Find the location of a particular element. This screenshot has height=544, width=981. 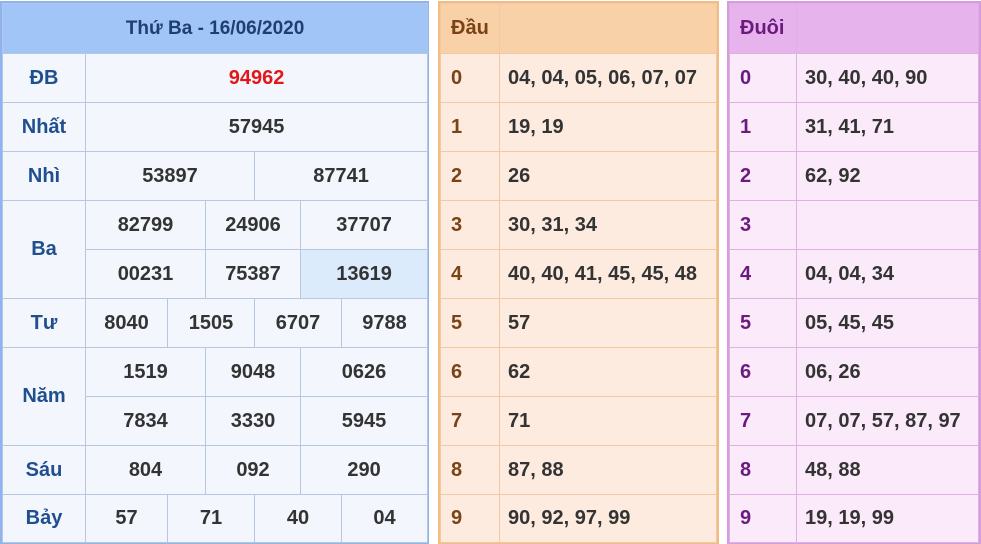

duoi-digit: 8 is located at coordinates (763, 470).